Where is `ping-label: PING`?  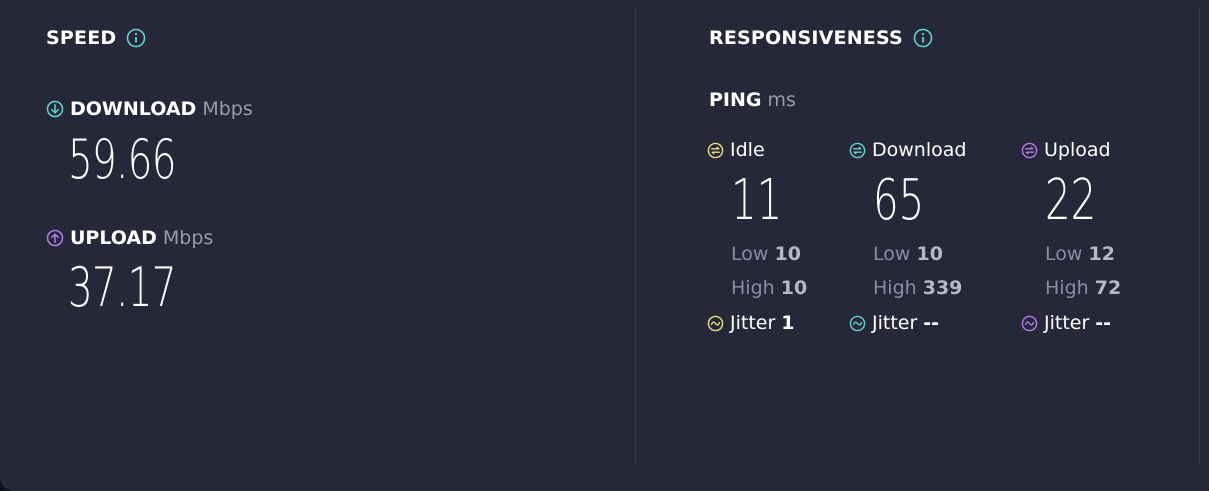
ping-label: PING is located at coordinates (735, 100).